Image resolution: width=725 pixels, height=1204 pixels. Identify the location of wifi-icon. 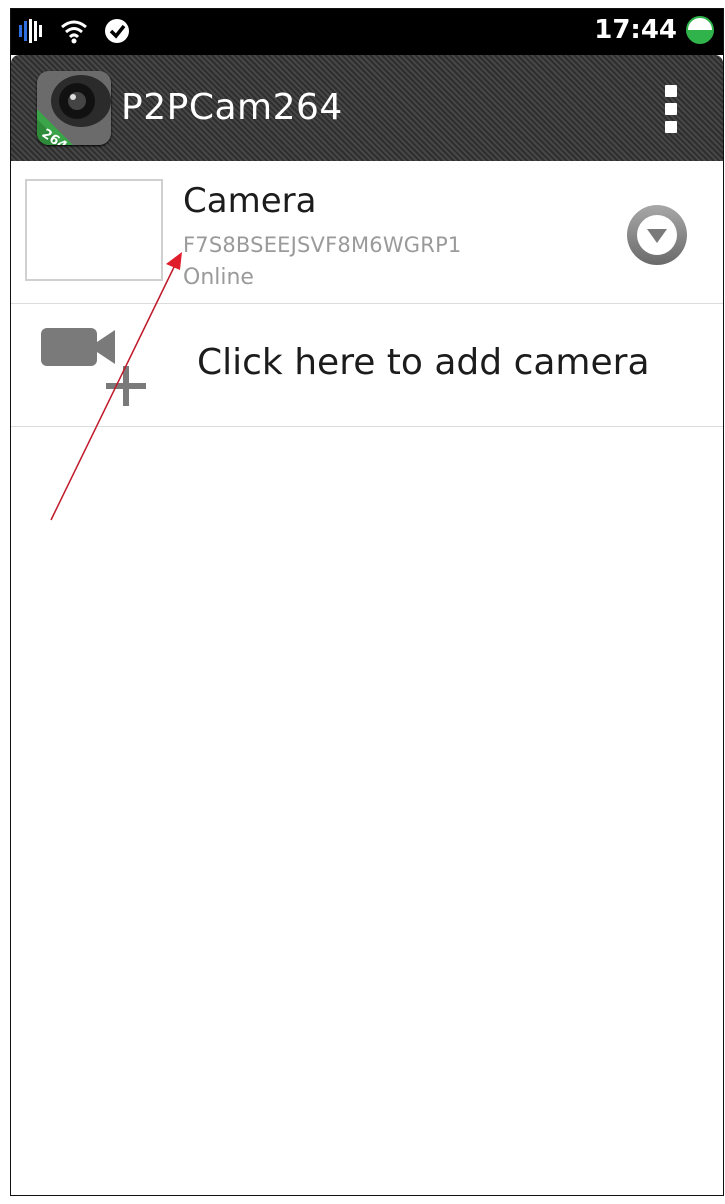
(74, 32).